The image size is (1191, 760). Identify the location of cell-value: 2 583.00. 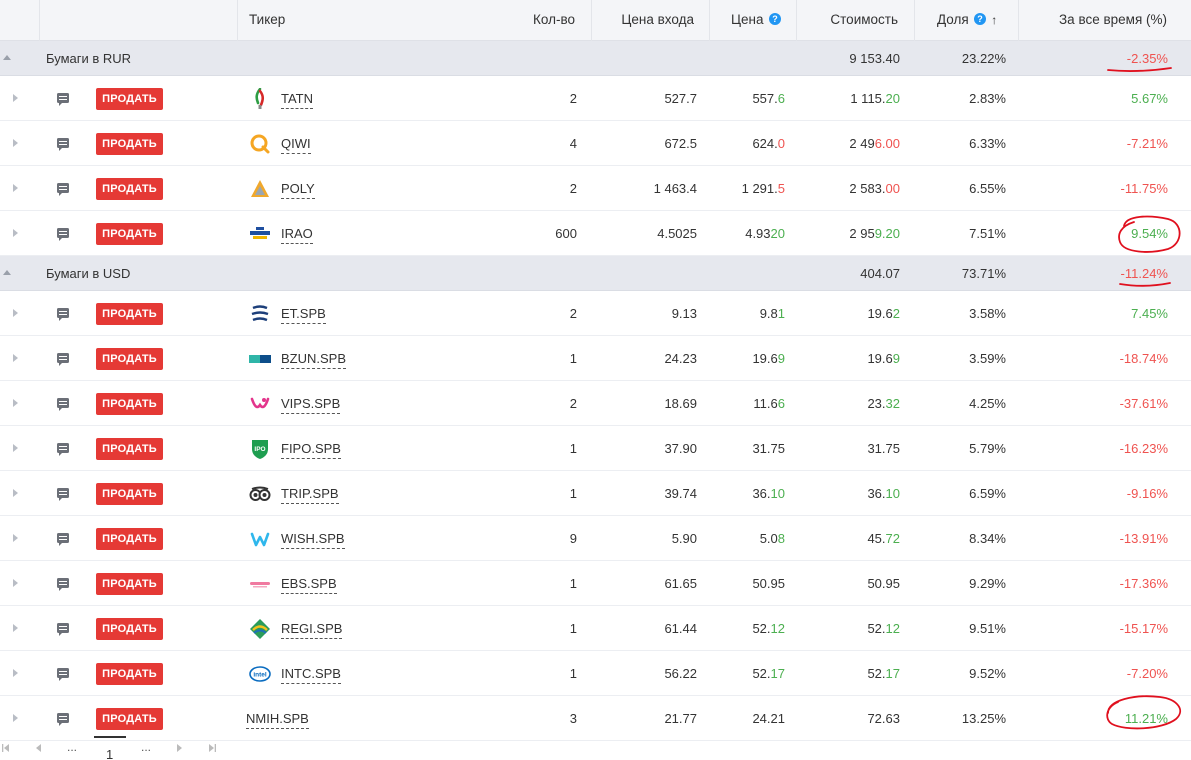
(848, 188).